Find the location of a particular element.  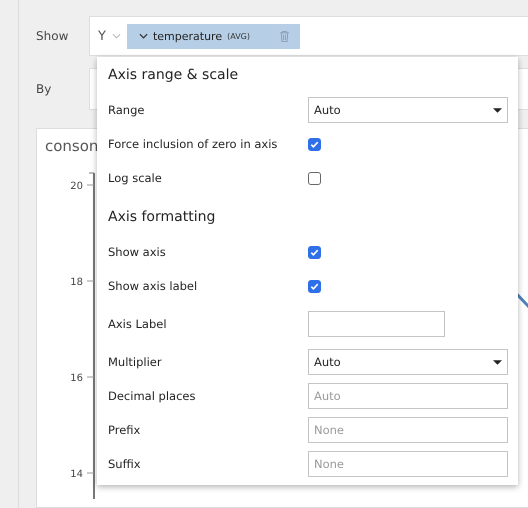

show-field: Y temperature (AVG) is located at coordinates (308, 36).